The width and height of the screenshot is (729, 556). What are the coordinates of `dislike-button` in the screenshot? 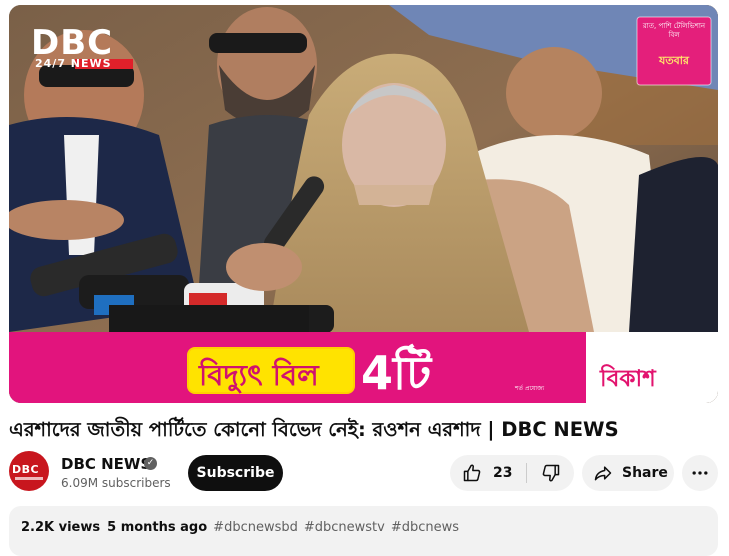 It's located at (550, 473).